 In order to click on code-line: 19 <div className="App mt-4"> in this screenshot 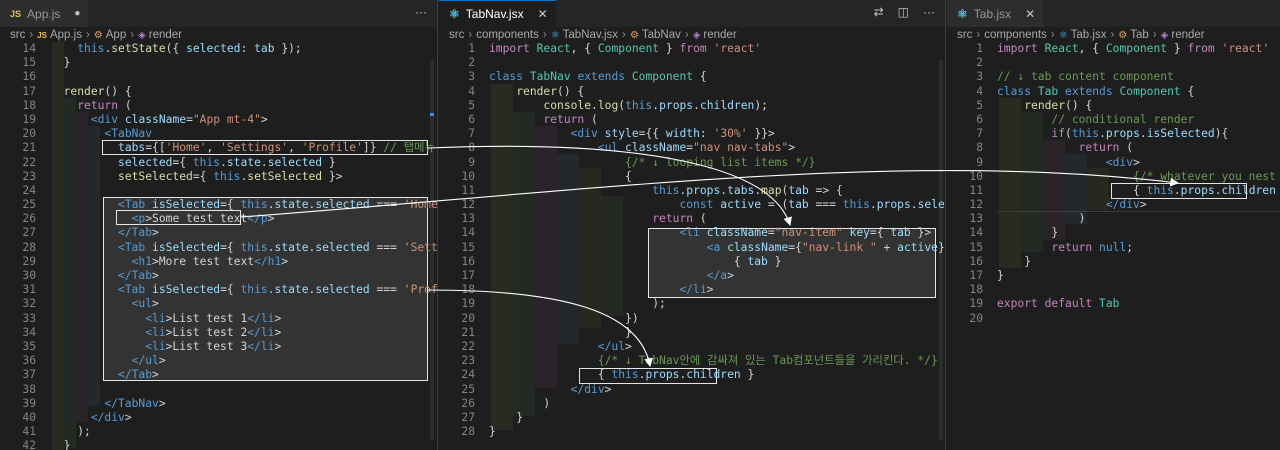, I will do `click(218, 120)`.